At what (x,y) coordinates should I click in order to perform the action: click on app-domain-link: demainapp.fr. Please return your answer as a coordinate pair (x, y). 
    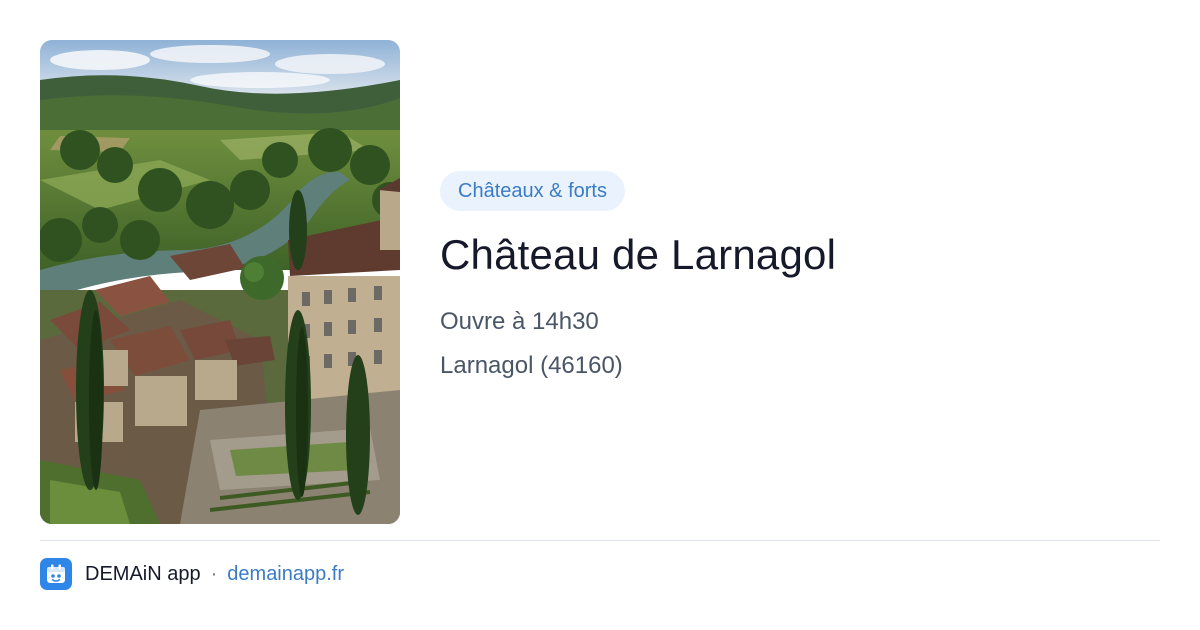
    Looking at the image, I should click on (285, 574).